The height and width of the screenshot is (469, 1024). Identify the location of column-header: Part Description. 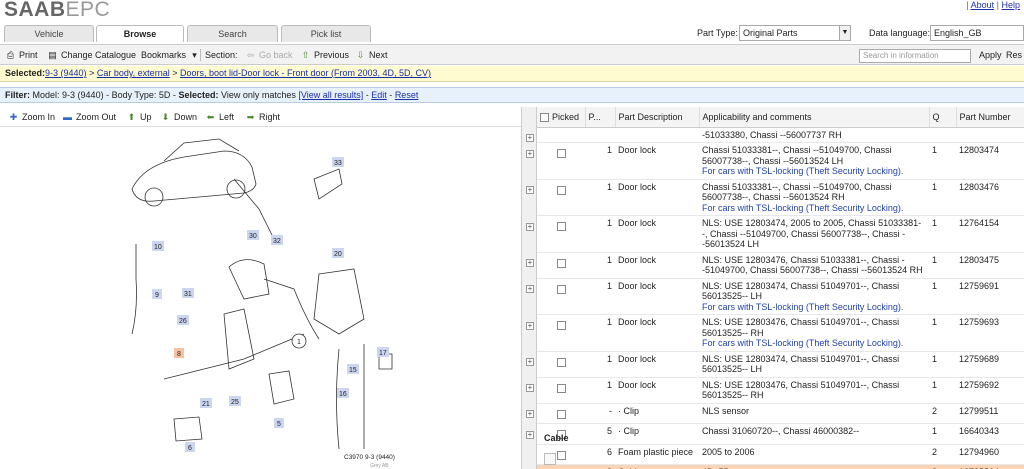
(657, 117).